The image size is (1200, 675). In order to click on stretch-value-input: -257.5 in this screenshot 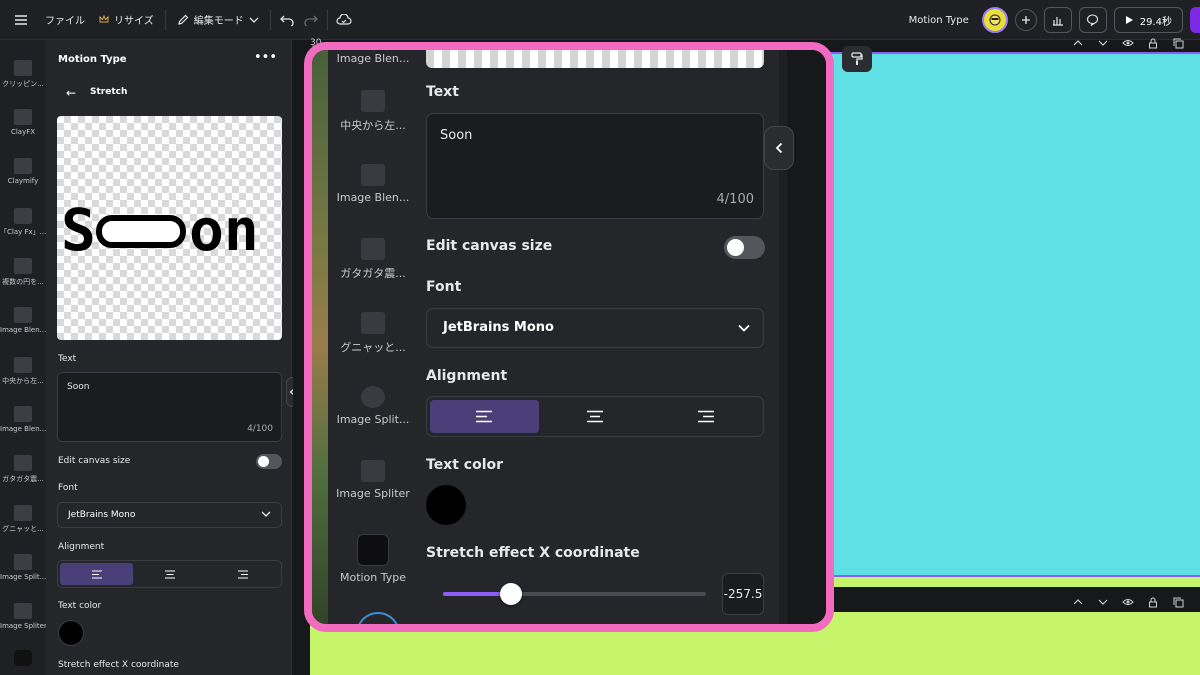, I will do `click(743, 594)`.